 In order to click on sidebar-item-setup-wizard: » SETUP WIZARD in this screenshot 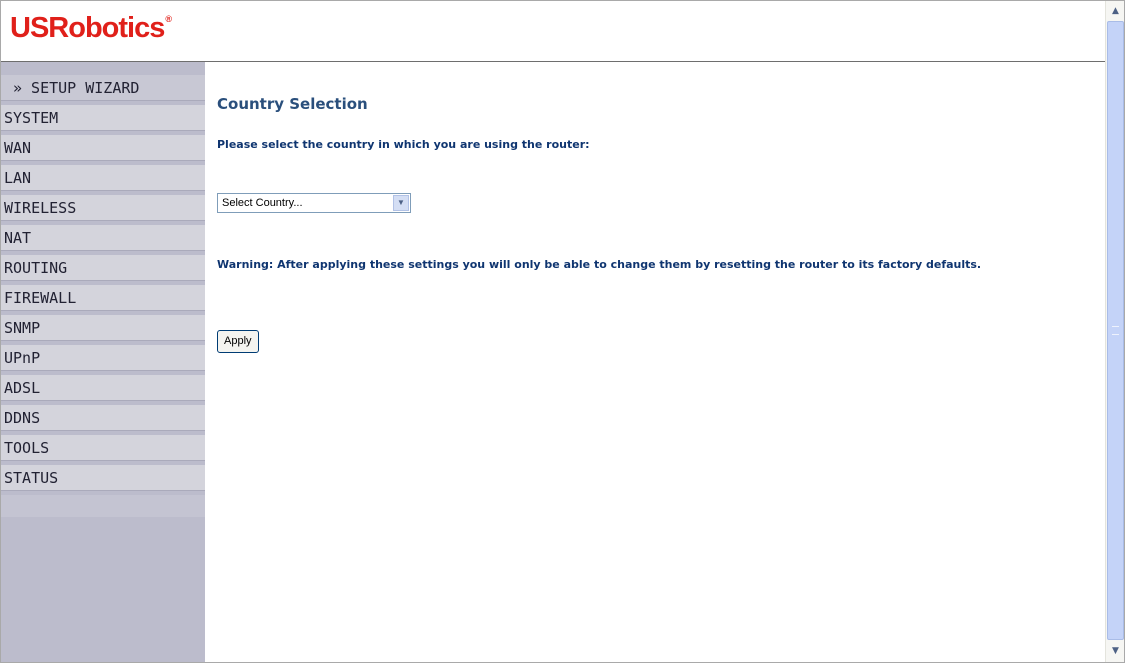, I will do `click(103, 88)`.